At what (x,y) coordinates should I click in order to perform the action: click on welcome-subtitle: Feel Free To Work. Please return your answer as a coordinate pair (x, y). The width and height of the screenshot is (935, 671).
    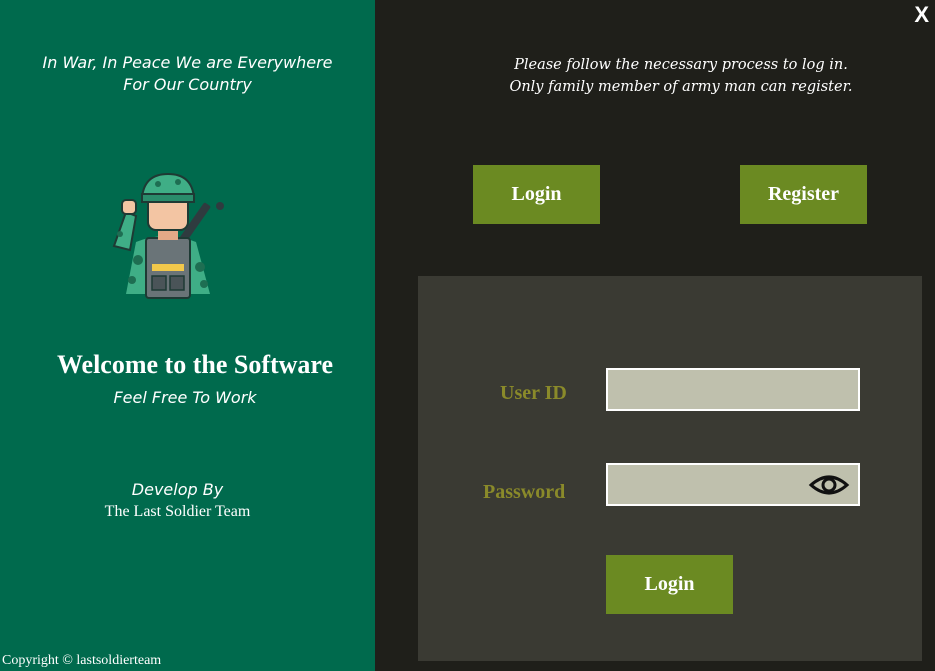
    Looking at the image, I should click on (185, 397).